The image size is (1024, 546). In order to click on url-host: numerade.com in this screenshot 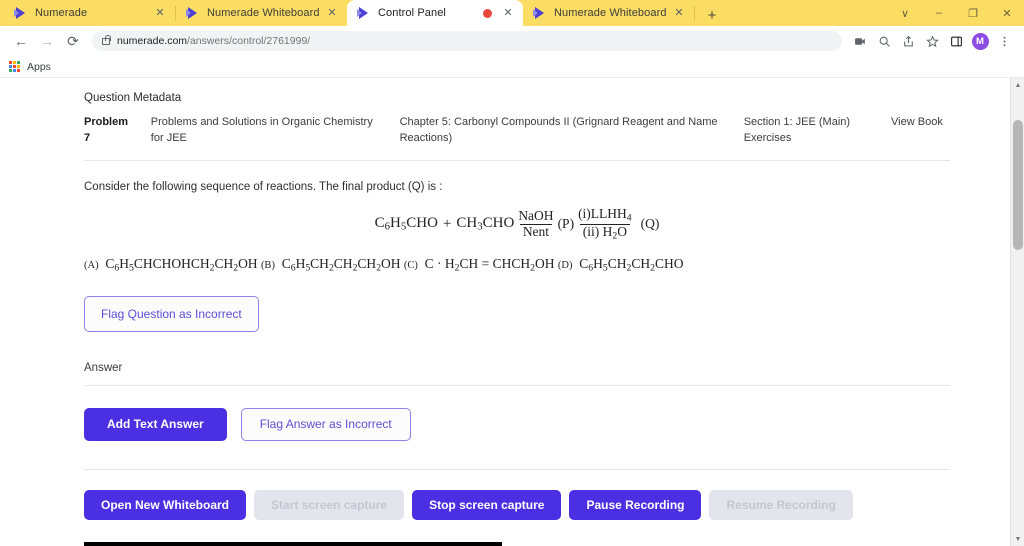, I will do `click(152, 41)`.